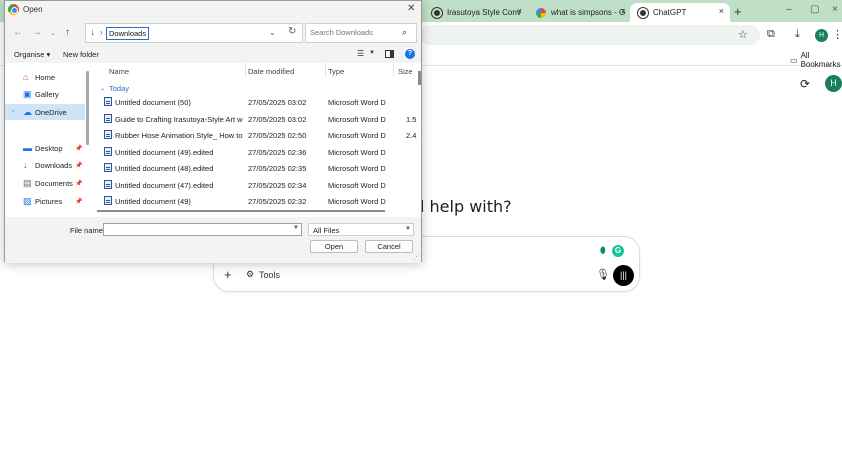 The width and height of the screenshot is (842, 450). Describe the element at coordinates (405, 32) in the screenshot. I see `search-icon: ⌕` at that location.